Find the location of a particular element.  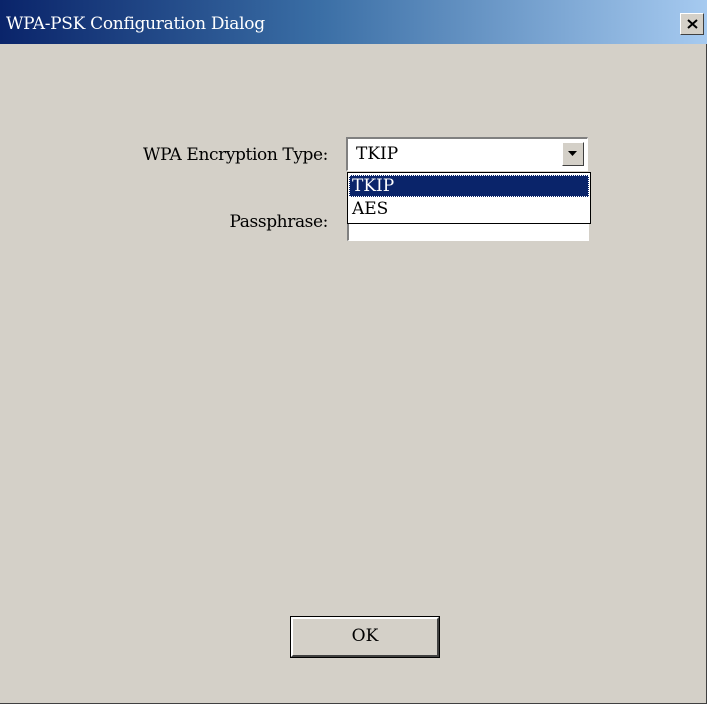

encryption-type-value: TKIP is located at coordinates (377, 154).